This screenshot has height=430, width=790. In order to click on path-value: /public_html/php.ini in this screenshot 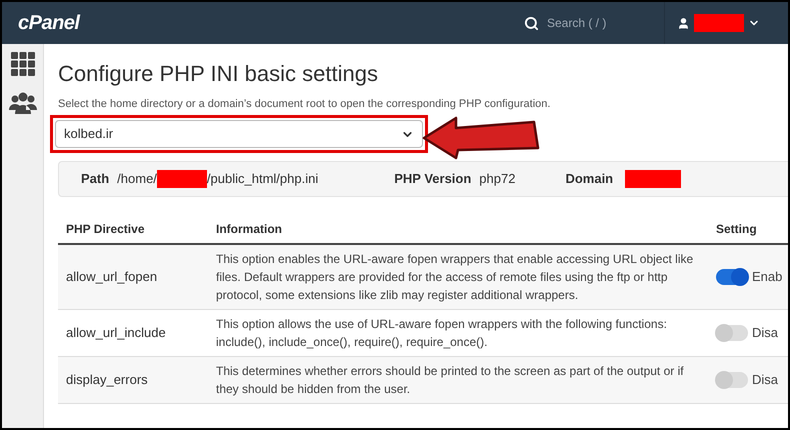, I will do `click(262, 179)`.